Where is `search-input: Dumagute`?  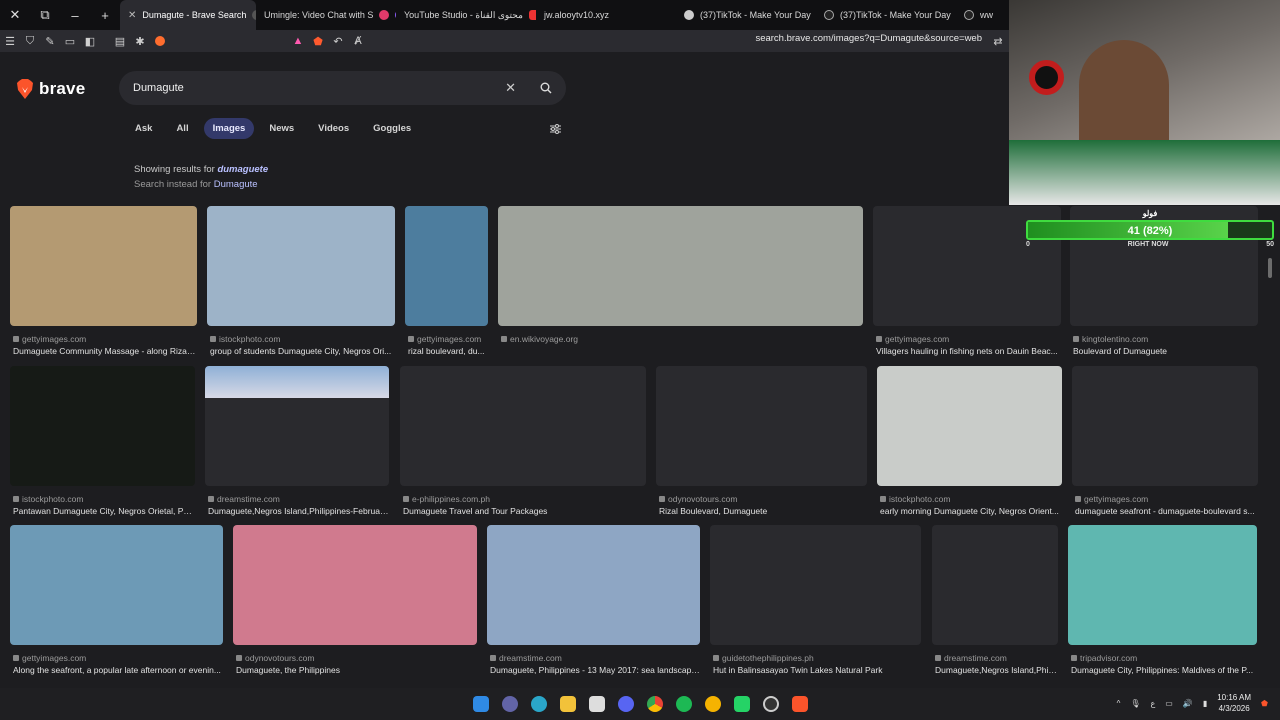
search-input: Dumagute is located at coordinates (319, 88).